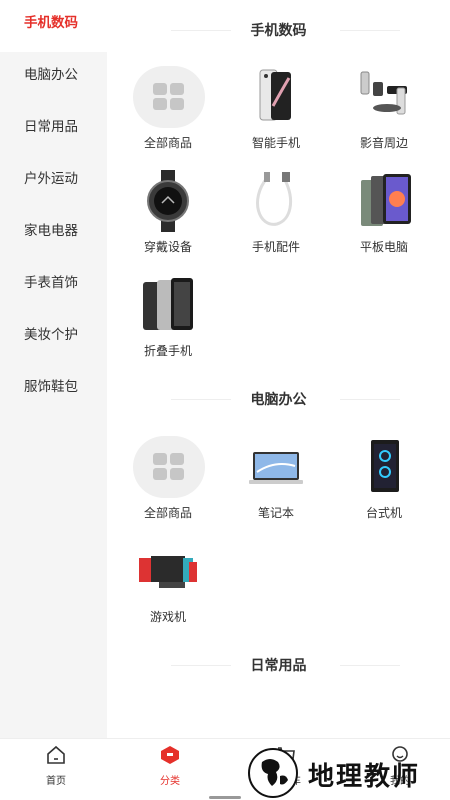 The image size is (450, 800). What do you see at coordinates (274, 199) in the screenshot?
I see `usb-cable-icon` at bounding box center [274, 199].